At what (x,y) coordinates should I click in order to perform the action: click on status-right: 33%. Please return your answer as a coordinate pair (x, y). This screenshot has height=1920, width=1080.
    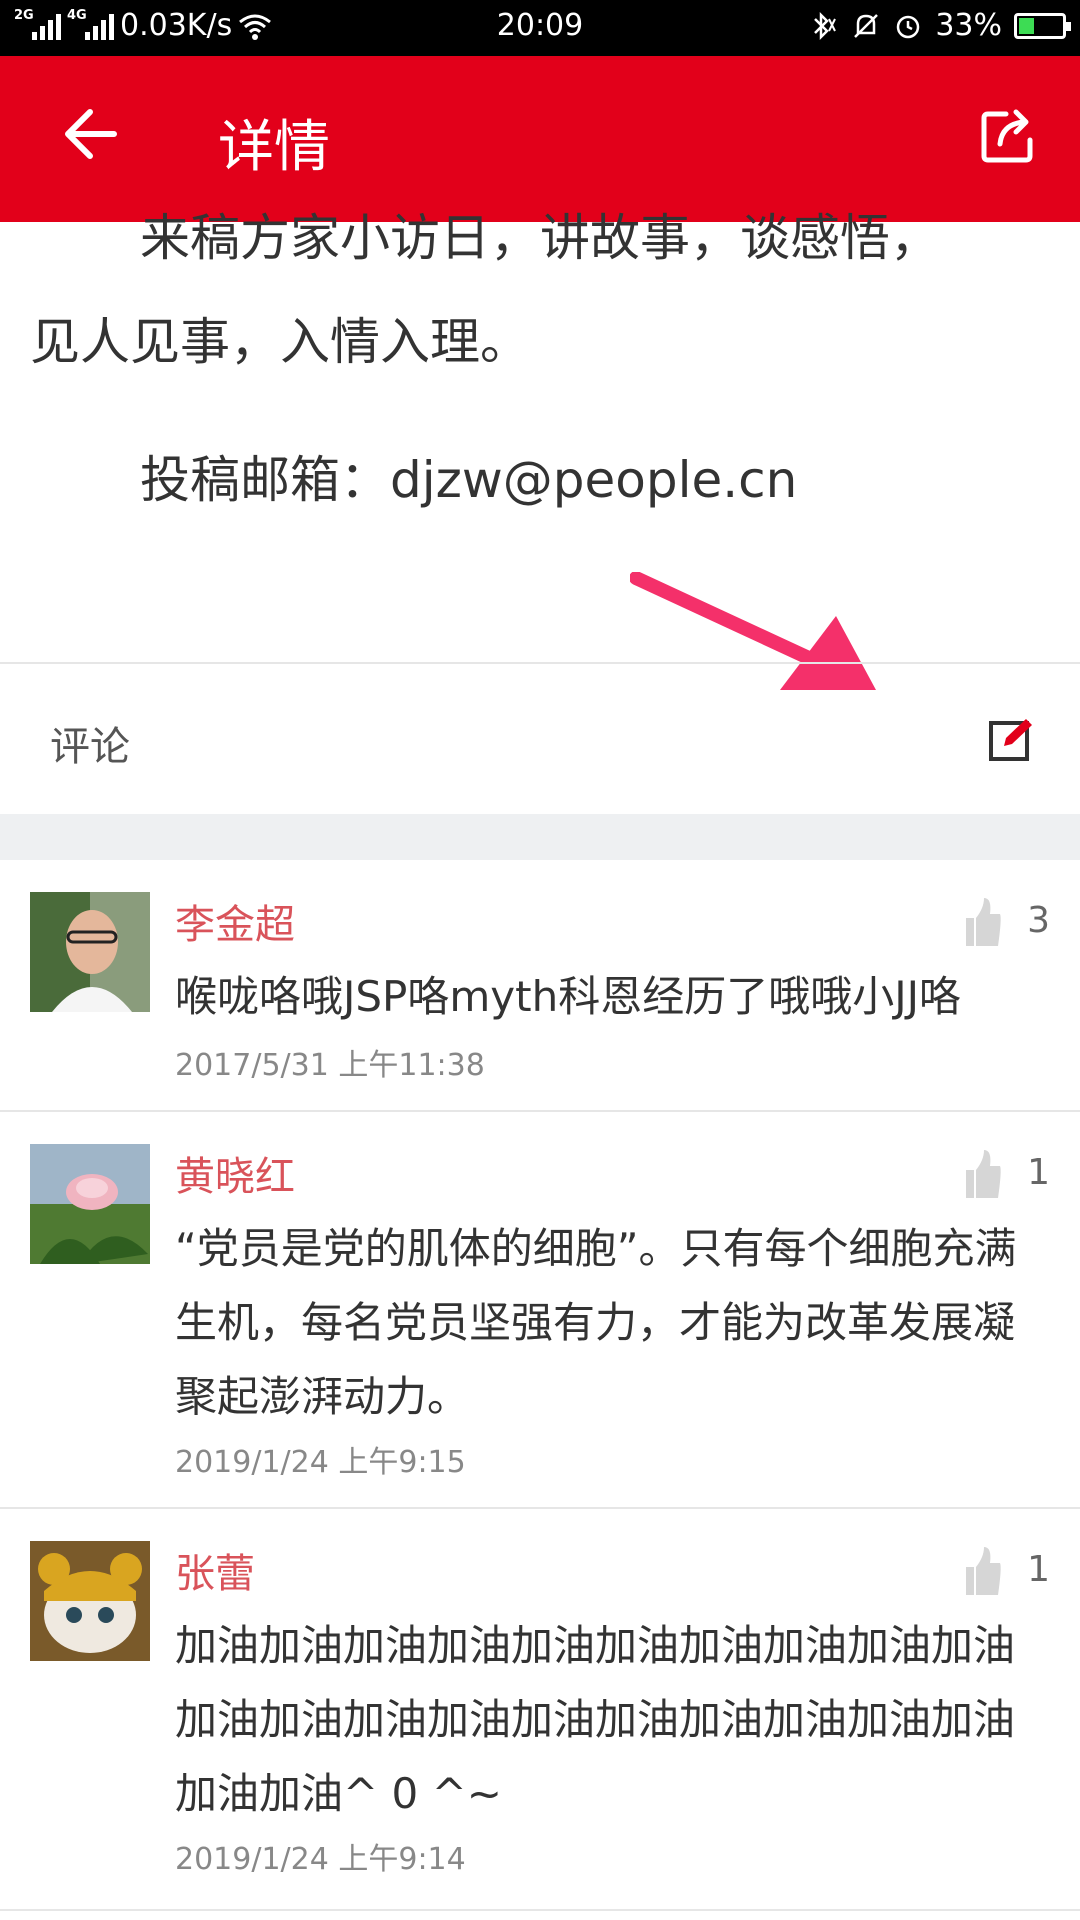
    Looking at the image, I should click on (938, 25).